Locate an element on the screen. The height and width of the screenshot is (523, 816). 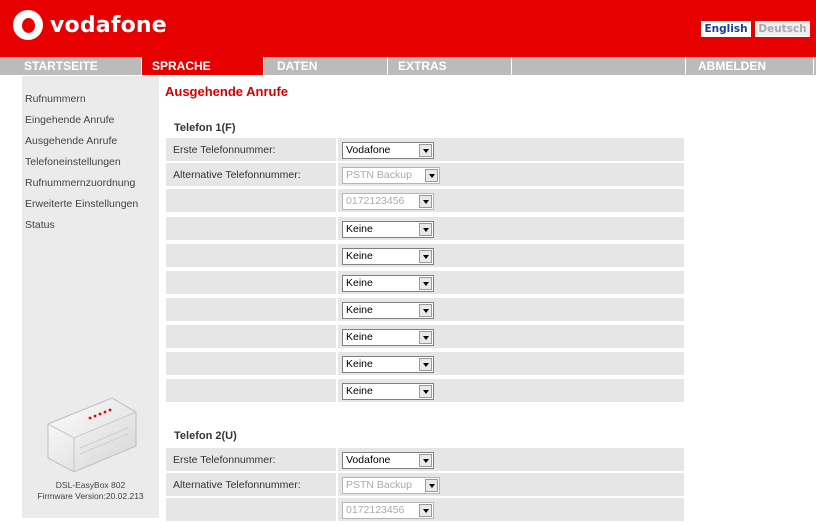
page-title: Ausgehende Anrufe is located at coordinates (227, 91).